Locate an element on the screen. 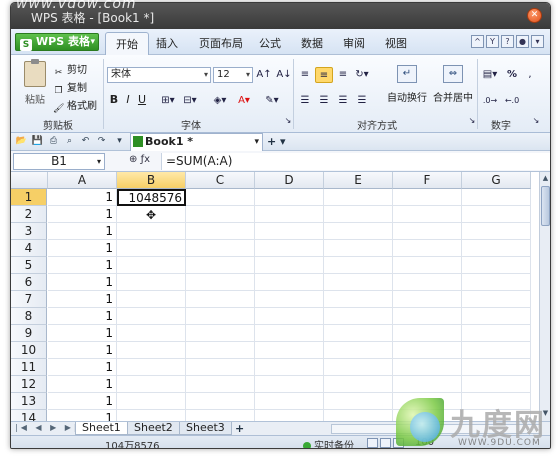  align-bottom-icon: ≡ is located at coordinates (343, 75).